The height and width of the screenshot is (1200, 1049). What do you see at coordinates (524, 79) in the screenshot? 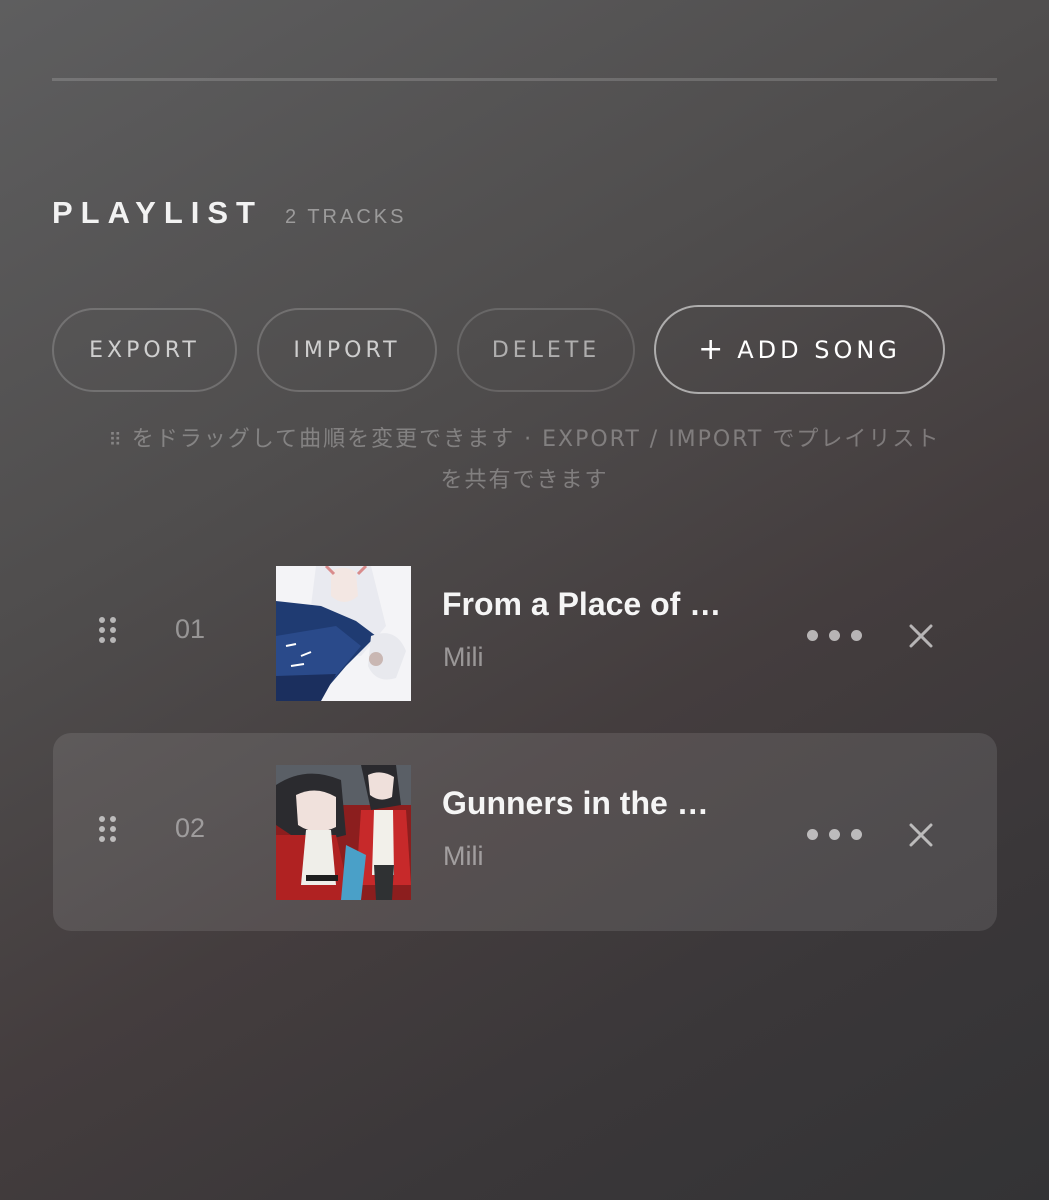
I see `top-divider` at bounding box center [524, 79].